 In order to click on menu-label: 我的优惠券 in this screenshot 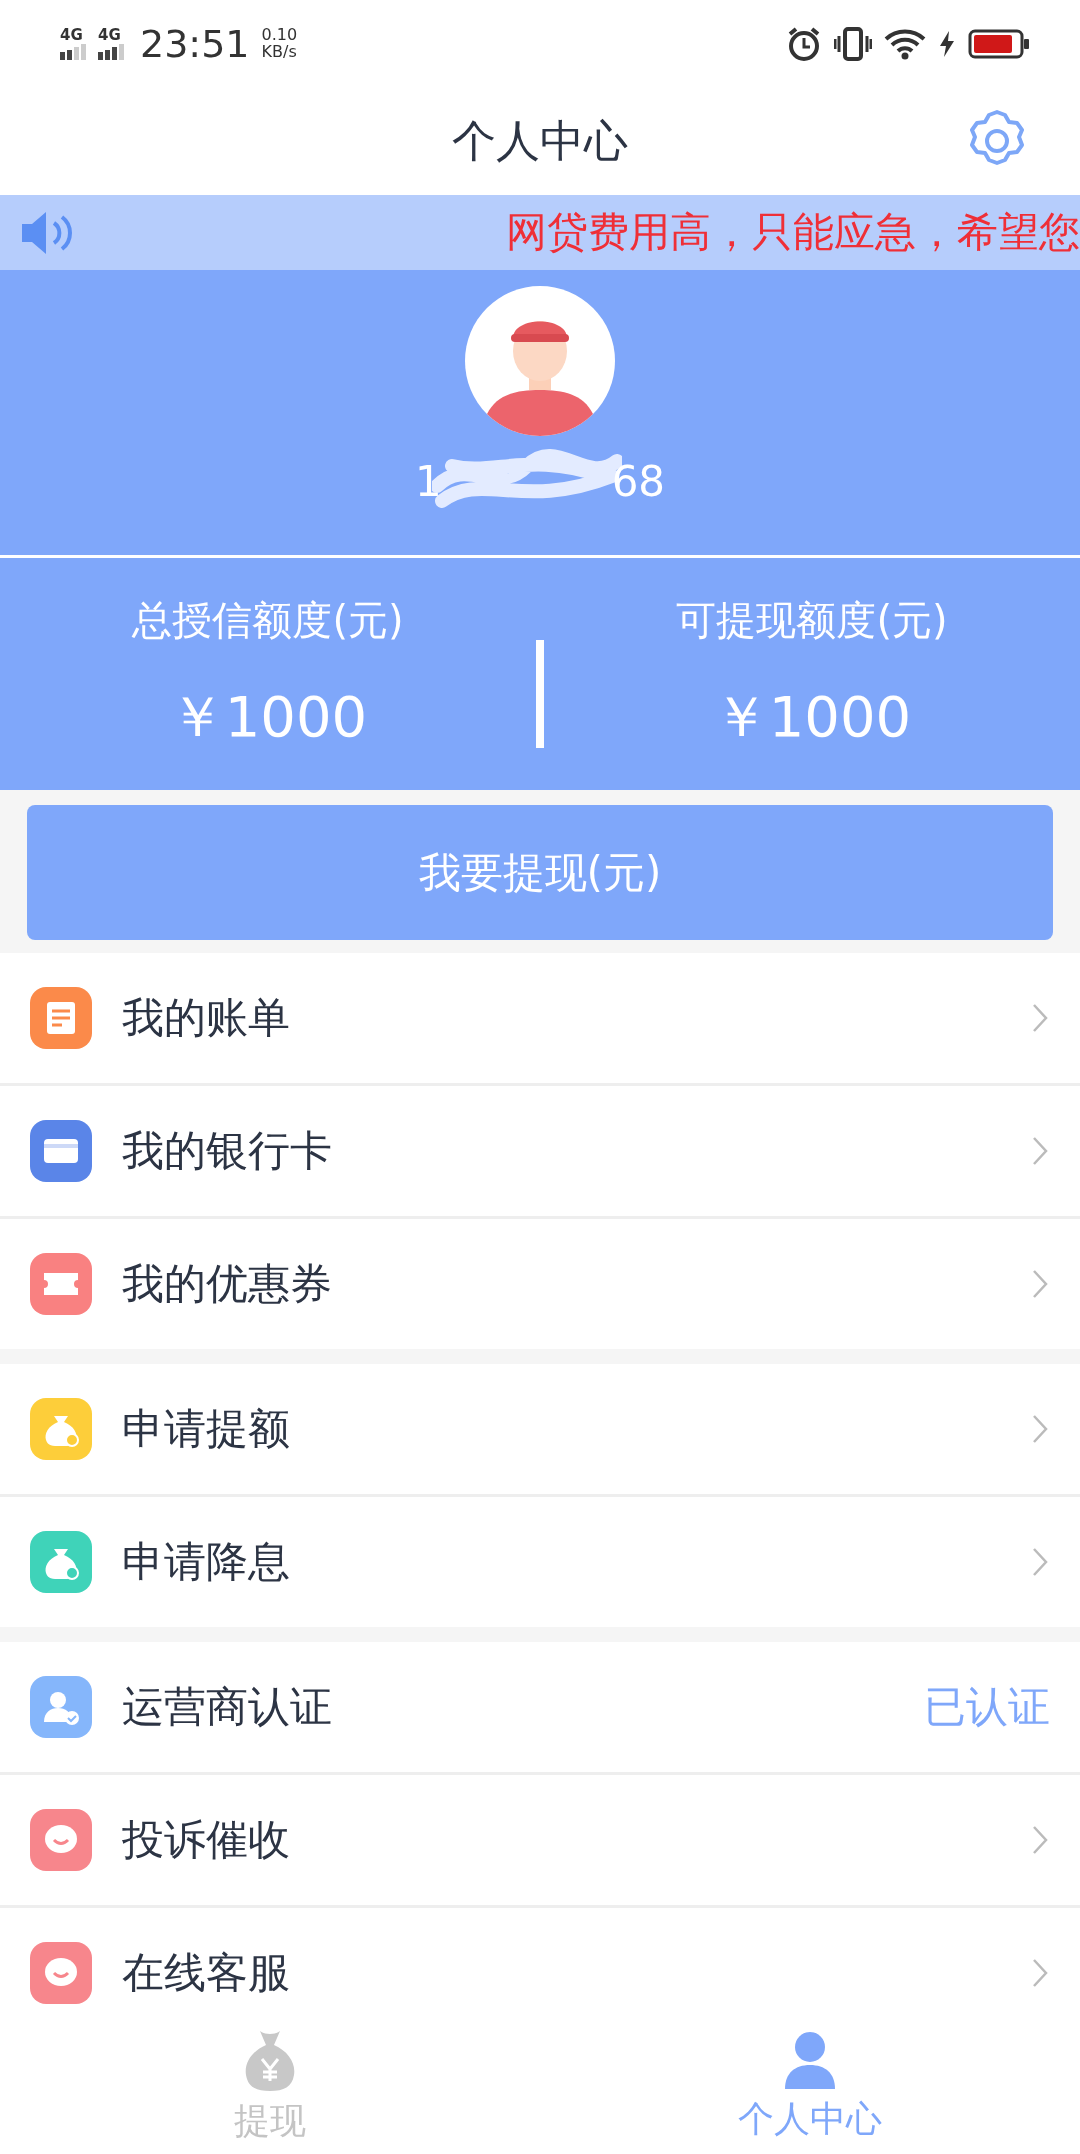, I will do `click(227, 1284)`.